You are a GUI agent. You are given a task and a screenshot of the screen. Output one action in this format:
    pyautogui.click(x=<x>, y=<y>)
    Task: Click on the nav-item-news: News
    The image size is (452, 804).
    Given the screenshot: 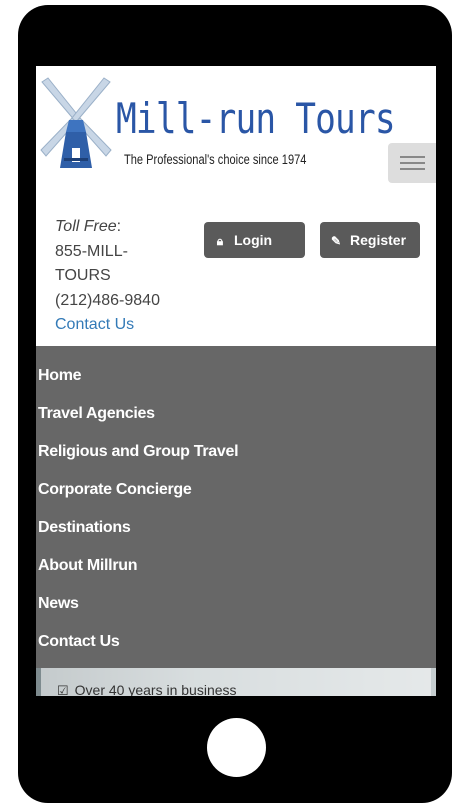 What is the action you would take?
    pyautogui.click(x=58, y=604)
    